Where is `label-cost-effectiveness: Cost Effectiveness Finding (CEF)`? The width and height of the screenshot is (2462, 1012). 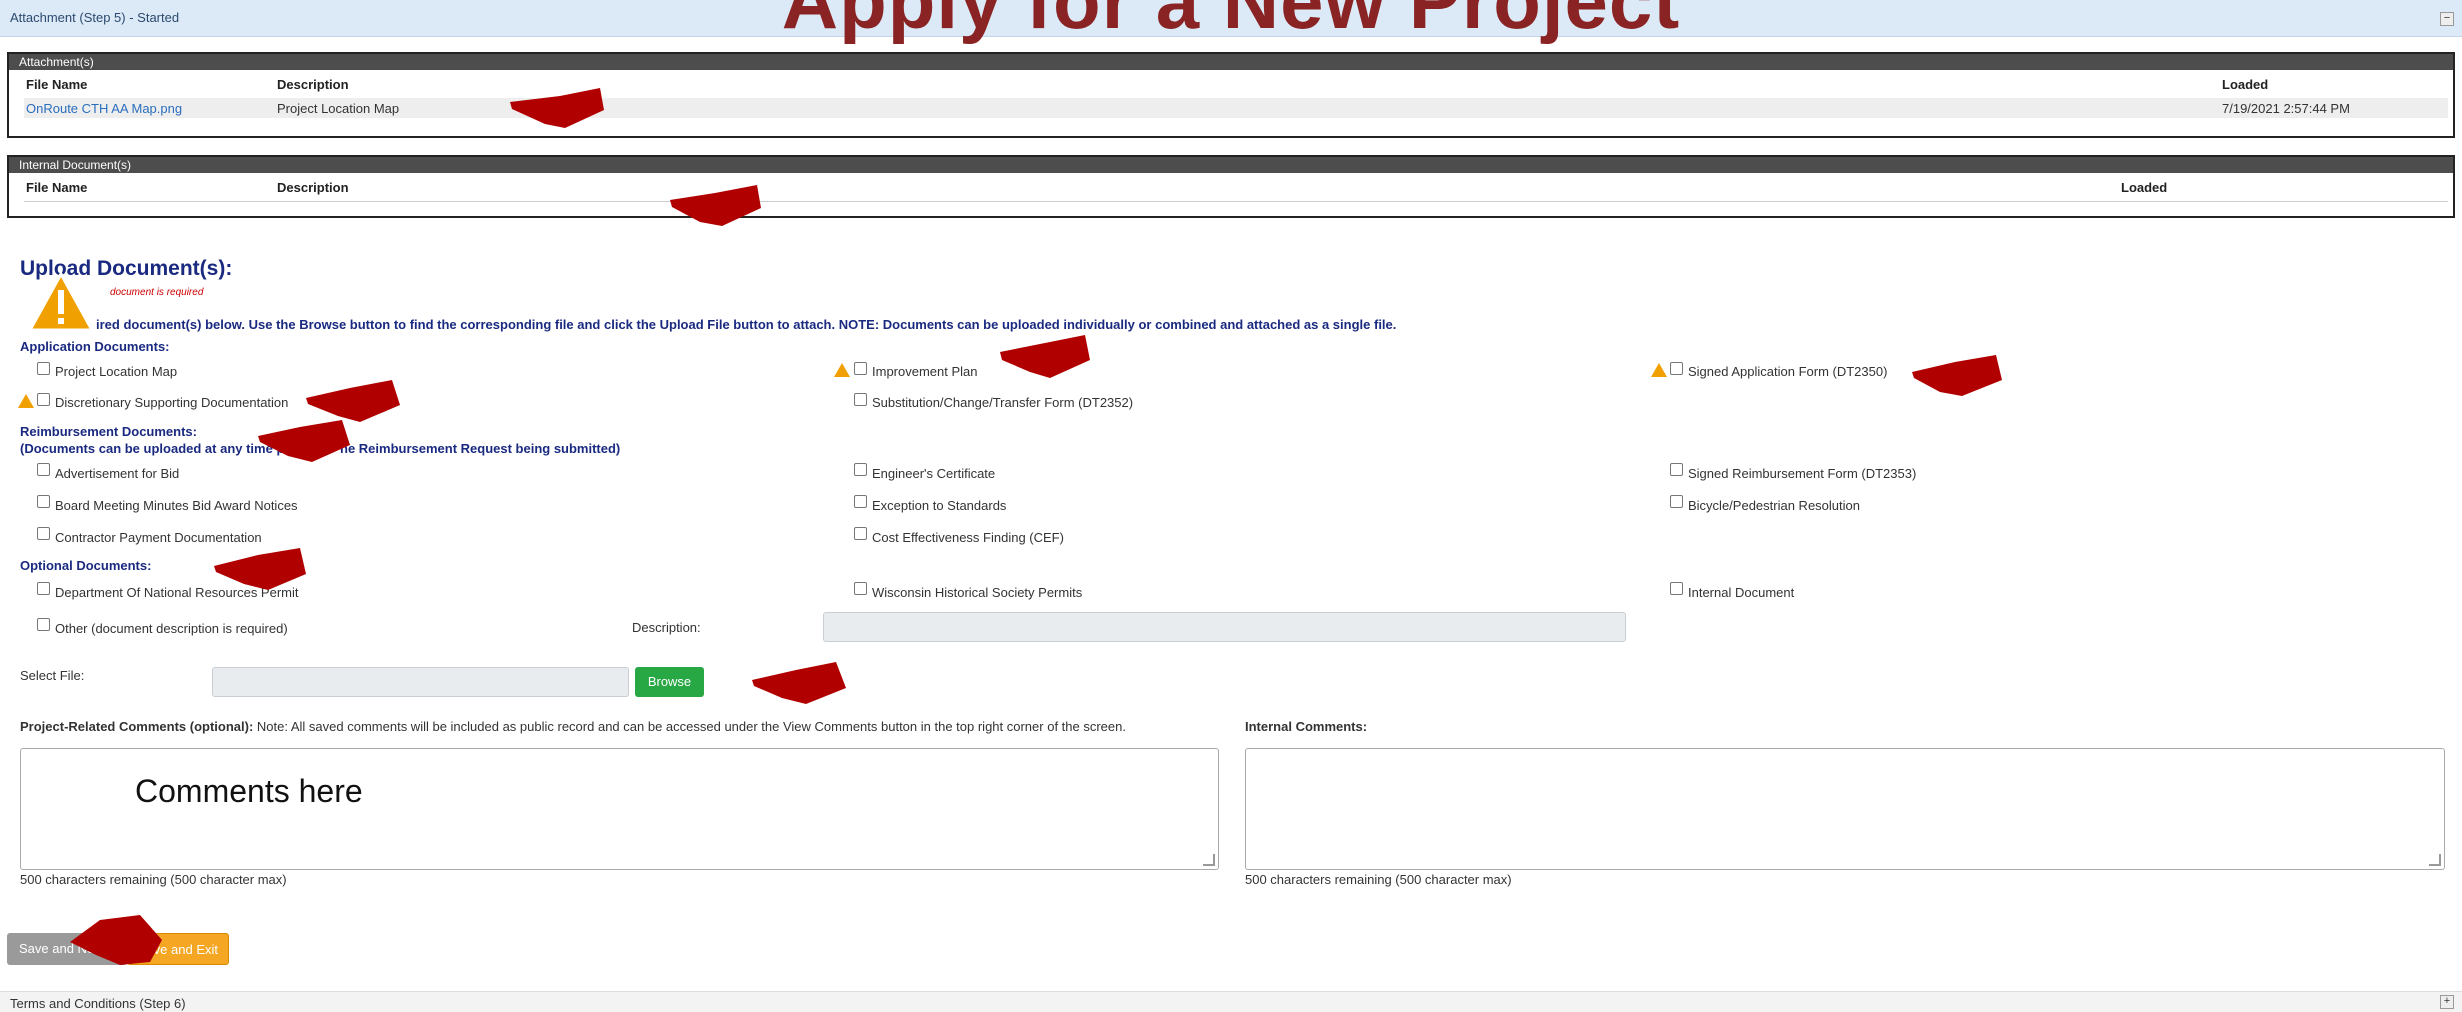 label-cost-effectiveness: Cost Effectiveness Finding (CEF) is located at coordinates (968, 537).